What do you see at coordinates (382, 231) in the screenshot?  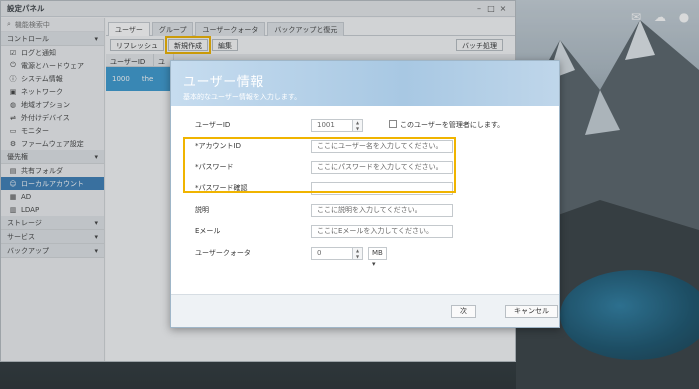 I see `email-field: ここにEメールを入力してください。` at bounding box center [382, 231].